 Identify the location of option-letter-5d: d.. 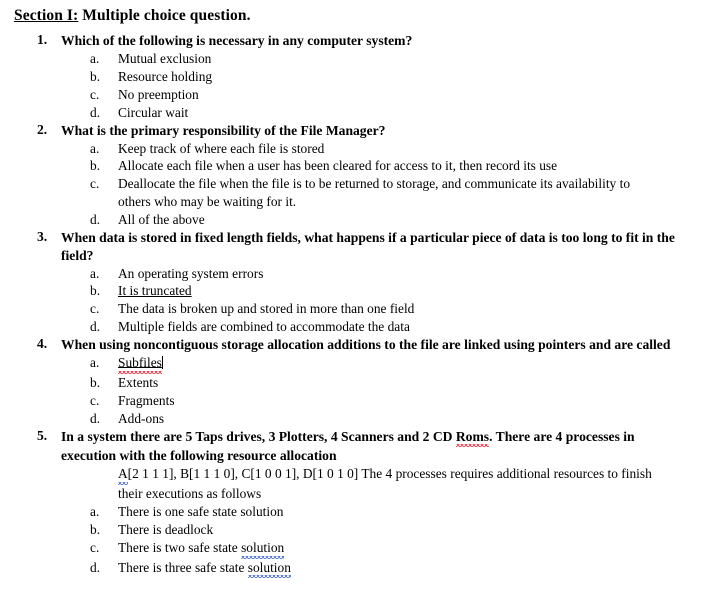
(95, 567).